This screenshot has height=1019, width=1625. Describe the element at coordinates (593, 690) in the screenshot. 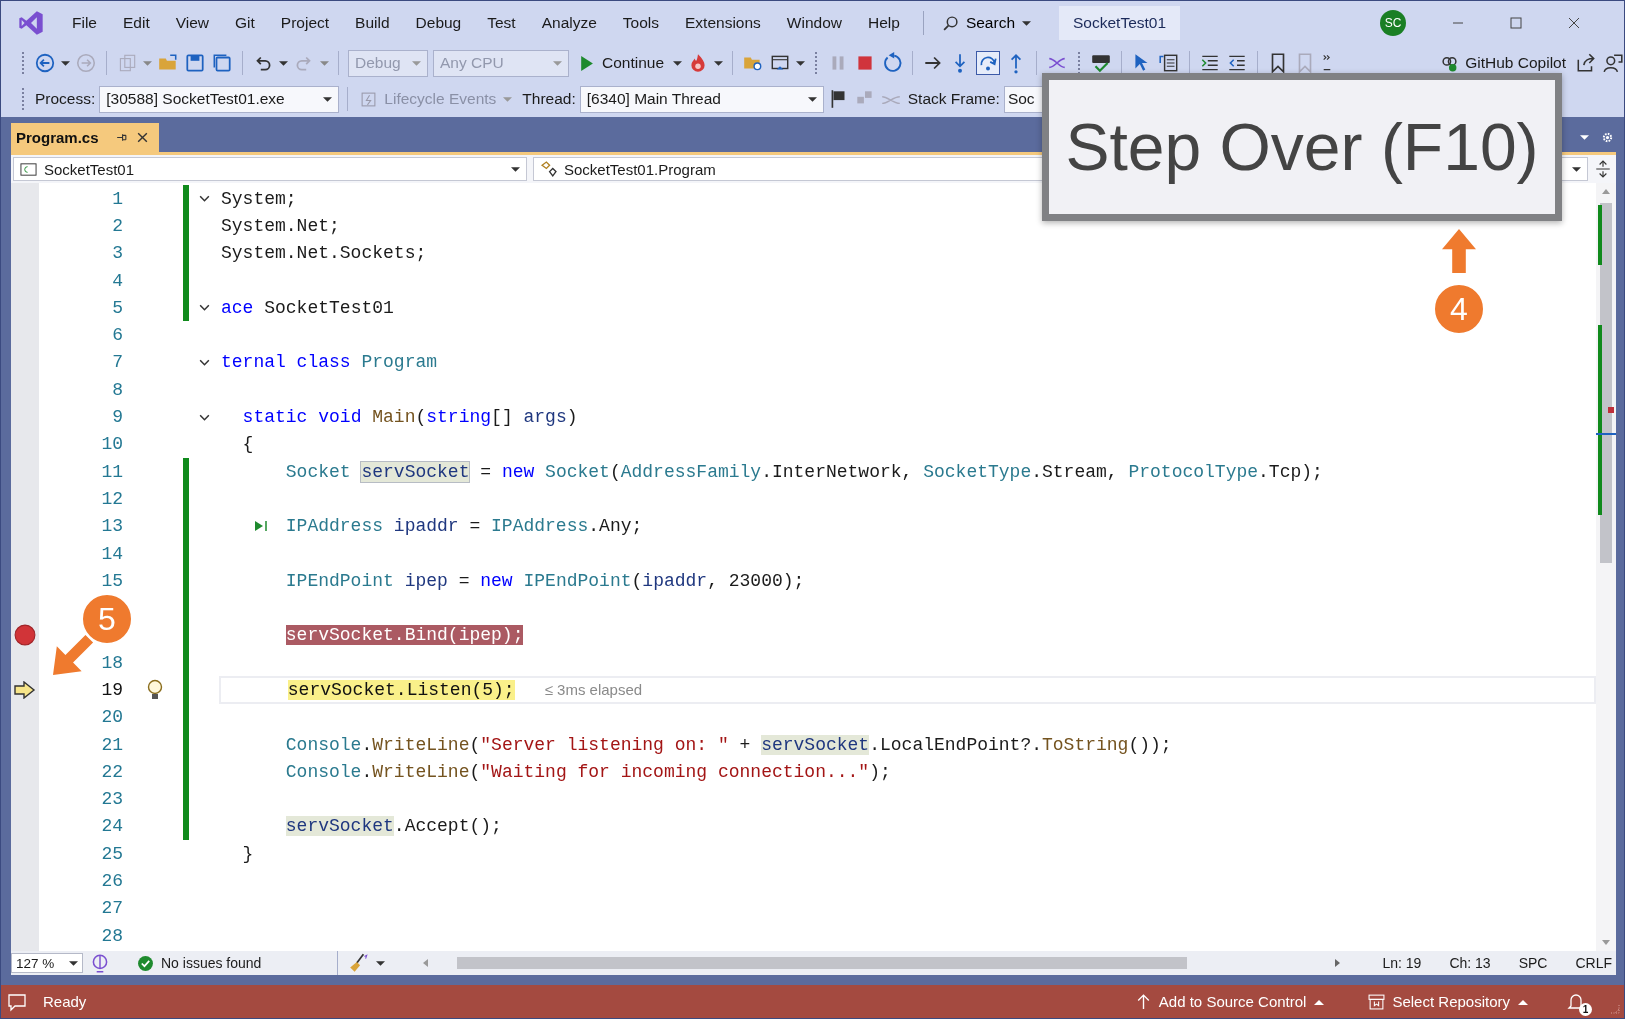

I see `elapsed-time-hint: ≤ 3ms elapsed` at that location.